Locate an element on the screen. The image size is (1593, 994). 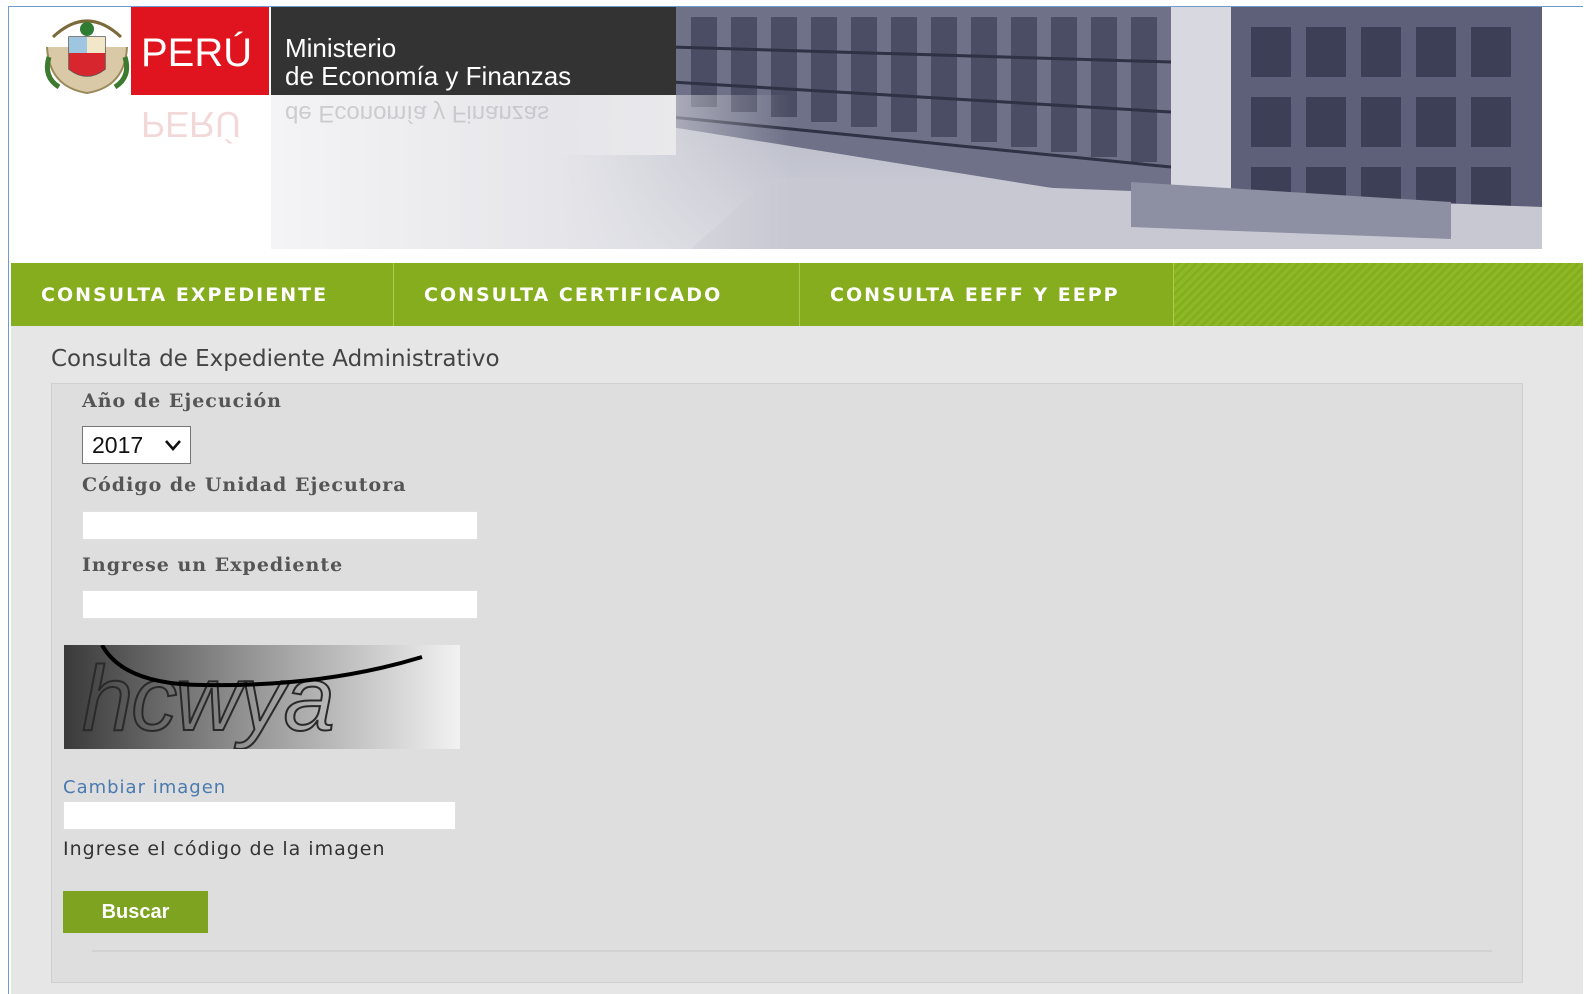
page-title: Consulta de Expediente Administrativo is located at coordinates (275, 359).